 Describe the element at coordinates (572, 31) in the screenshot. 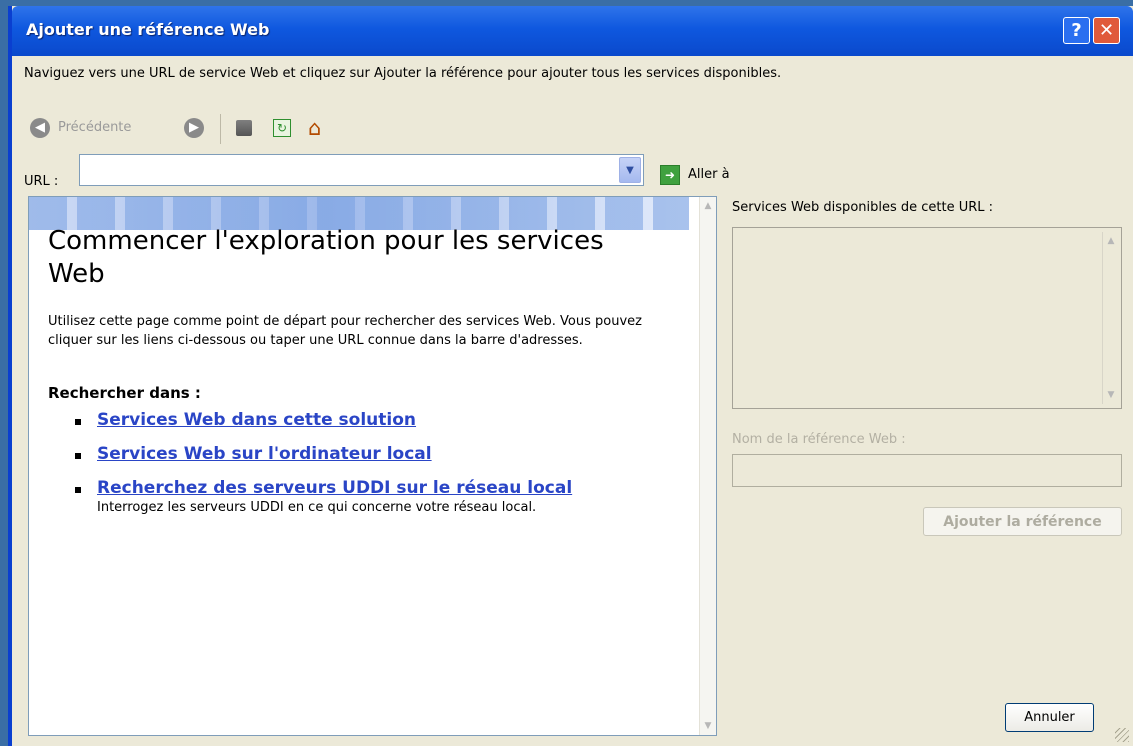

I see `title-bar: Ajouter une référence Web ? ✕` at that location.